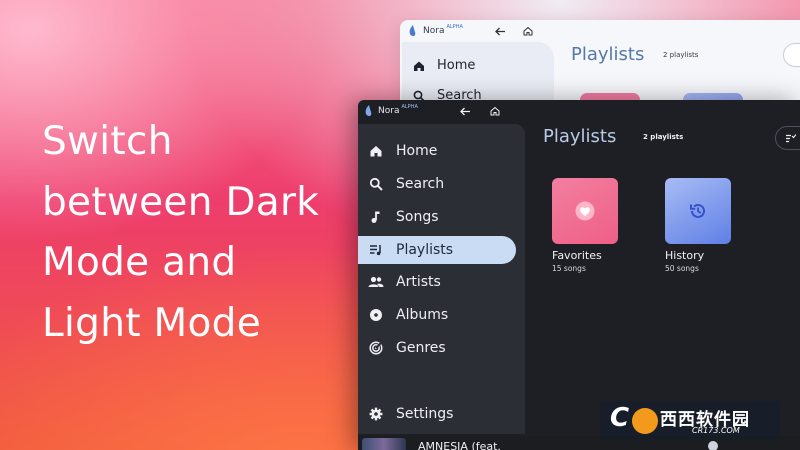  Describe the element at coordinates (713, 445) in the screenshot. I see `play-control-button` at that location.